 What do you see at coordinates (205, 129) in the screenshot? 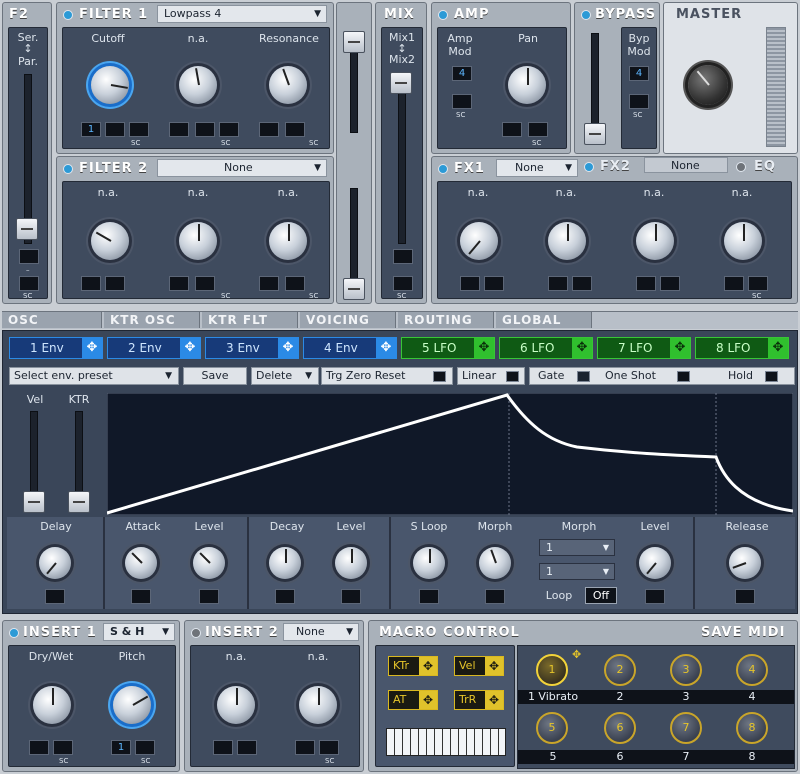
I see `filter1-knob2-mod-slot2` at bounding box center [205, 129].